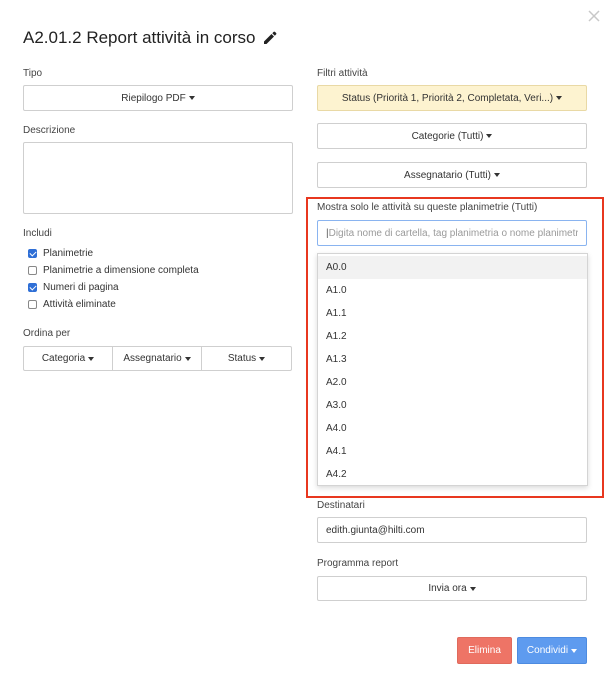  What do you see at coordinates (68, 253) in the screenshot?
I see `include-plans-label: Planimetrie` at bounding box center [68, 253].